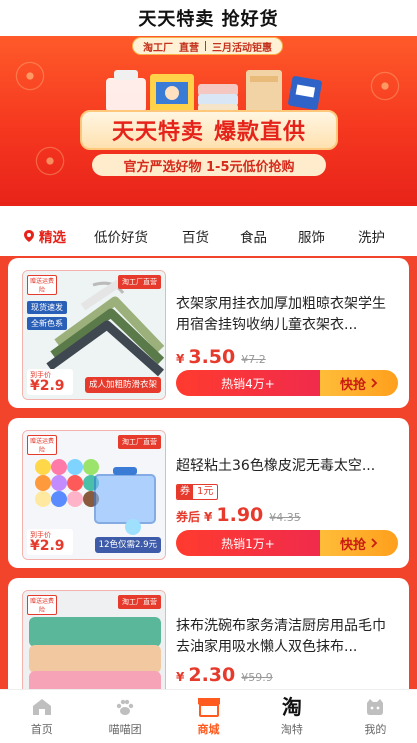 Image resolution: width=417 pixels, height=743 pixels. I want to click on current-price: 1.90, so click(240, 515).